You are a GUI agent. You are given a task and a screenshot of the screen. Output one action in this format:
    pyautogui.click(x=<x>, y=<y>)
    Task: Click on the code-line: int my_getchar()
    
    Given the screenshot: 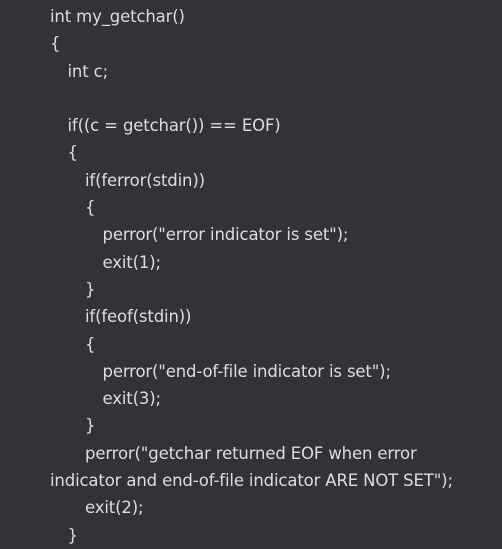 What is the action you would take?
    pyautogui.click(x=117, y=16)
    